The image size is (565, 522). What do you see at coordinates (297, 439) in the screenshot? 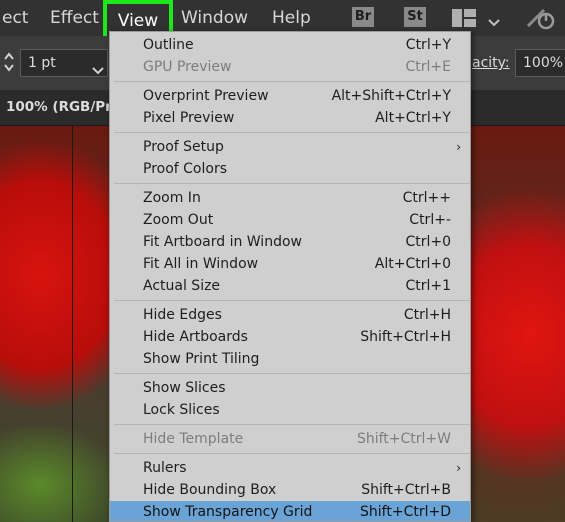
I see `menu-item-hide-template: Hide Template Shift+Ctrl+W` at bounding box center [297, 439].